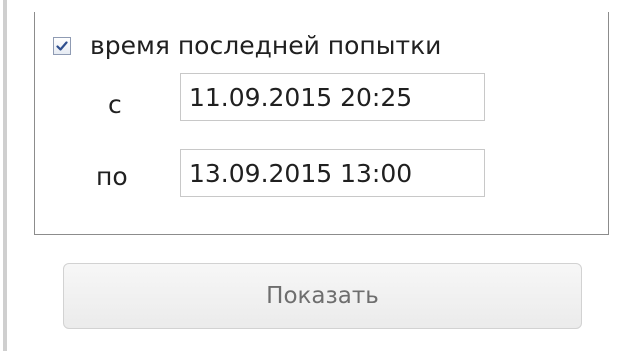  I want to click on to-date-input, so click(332, 173).